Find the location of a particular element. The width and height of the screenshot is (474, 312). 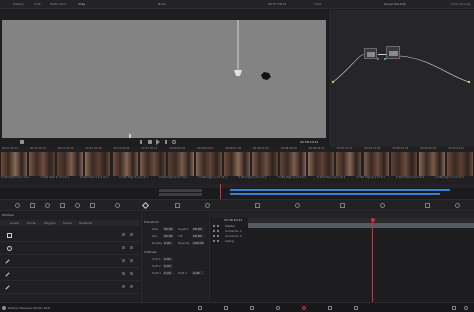

window-line-icon is located at coordinates (7, 261).